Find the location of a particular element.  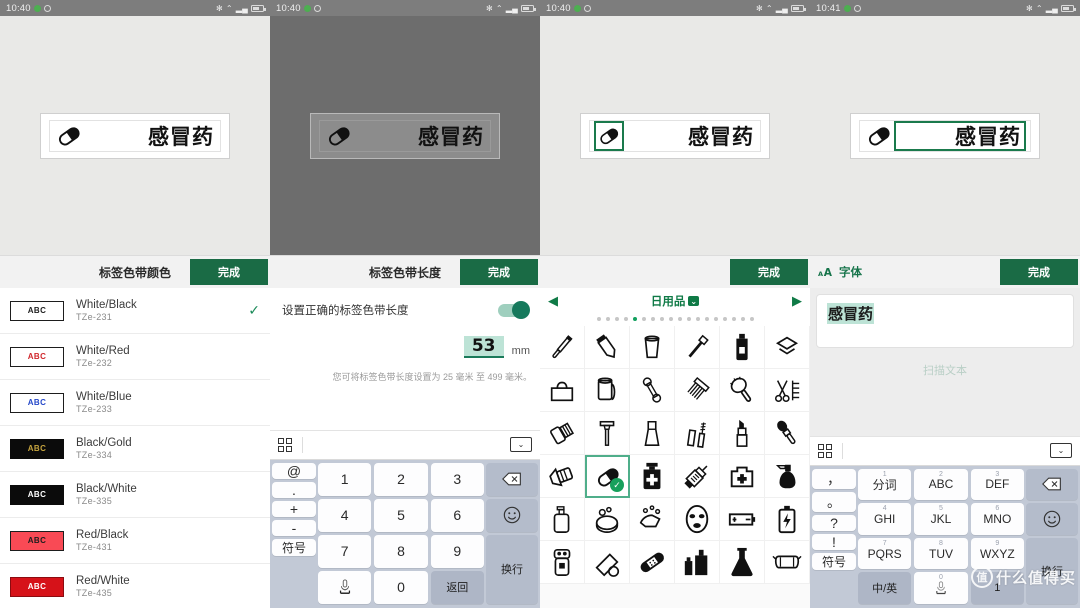

key-9: 9 is located at coordinates (457, 551).